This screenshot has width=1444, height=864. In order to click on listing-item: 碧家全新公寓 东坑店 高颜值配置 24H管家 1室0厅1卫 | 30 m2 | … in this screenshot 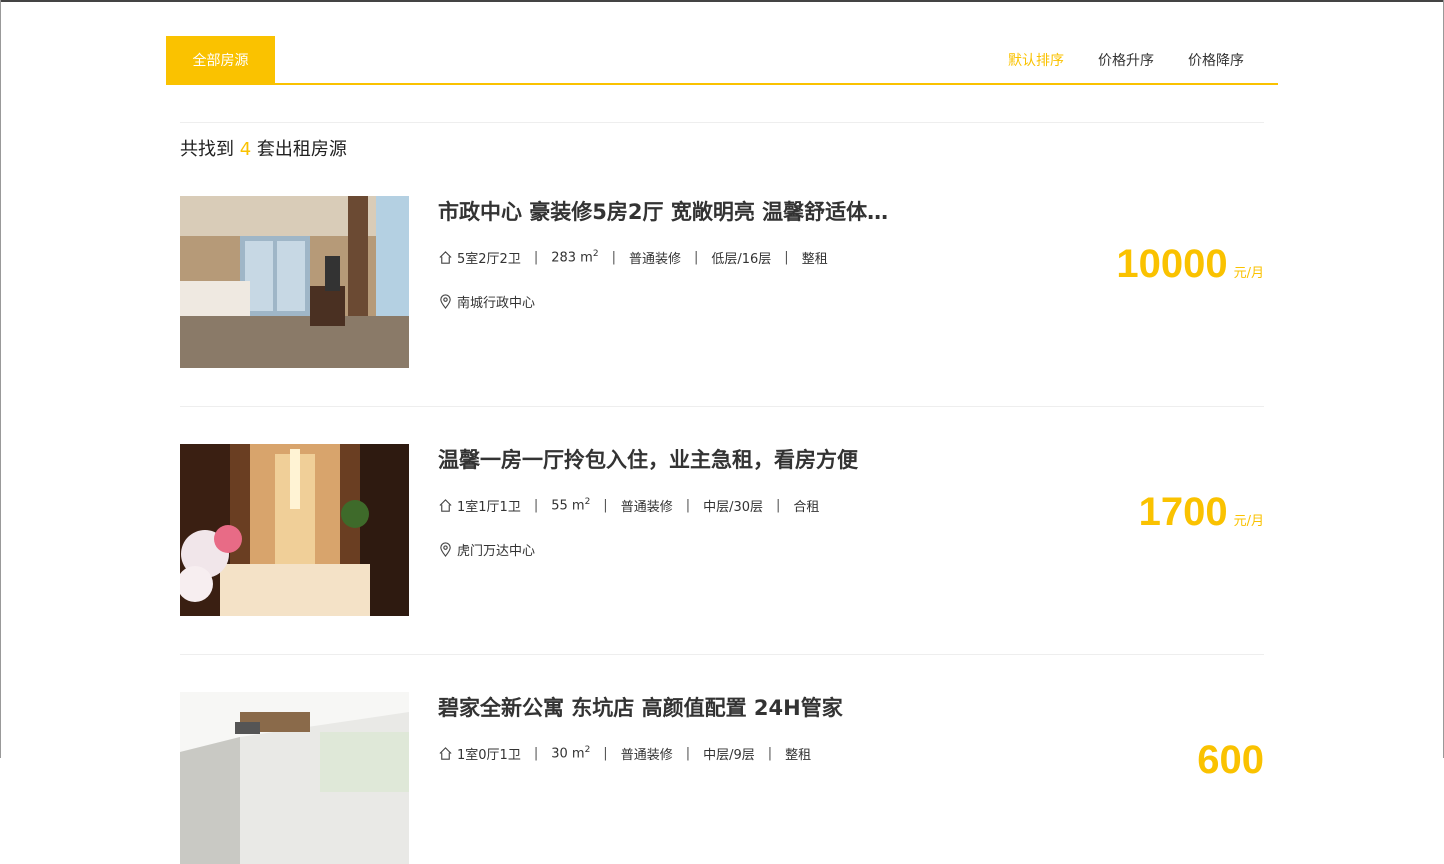, I will do `click(722, 778)`.